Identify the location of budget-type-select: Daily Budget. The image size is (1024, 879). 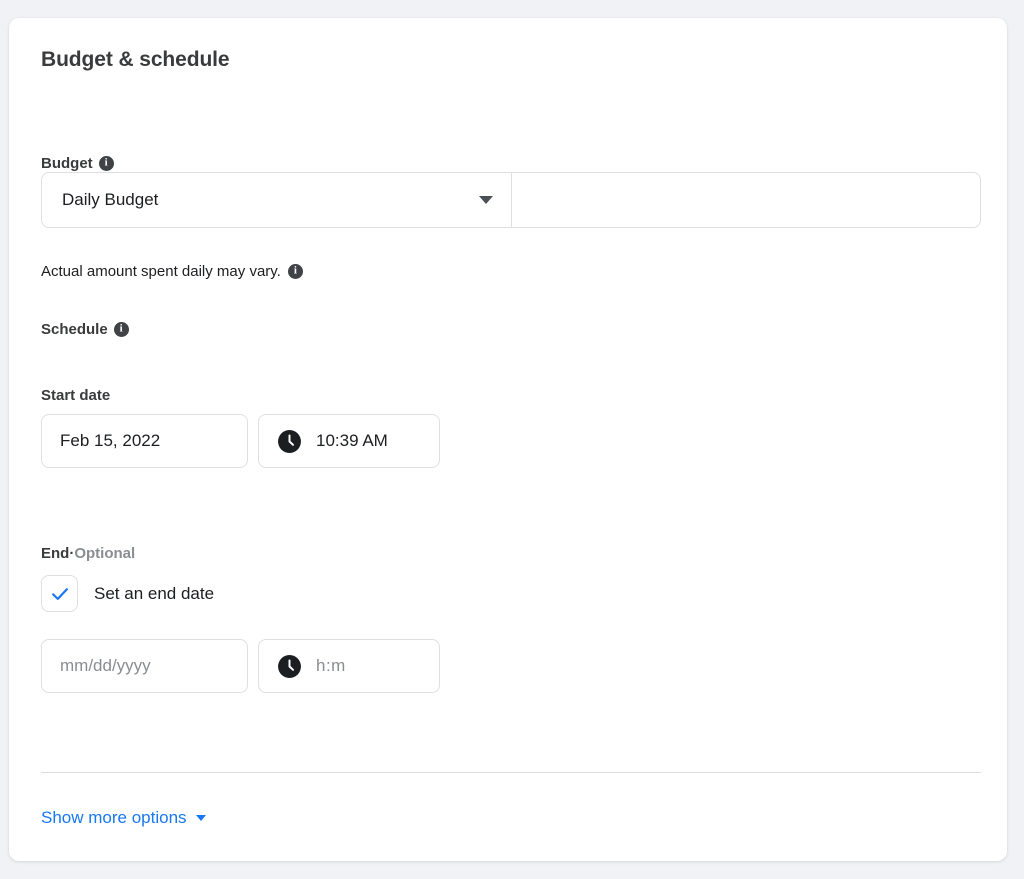
(277, 200).